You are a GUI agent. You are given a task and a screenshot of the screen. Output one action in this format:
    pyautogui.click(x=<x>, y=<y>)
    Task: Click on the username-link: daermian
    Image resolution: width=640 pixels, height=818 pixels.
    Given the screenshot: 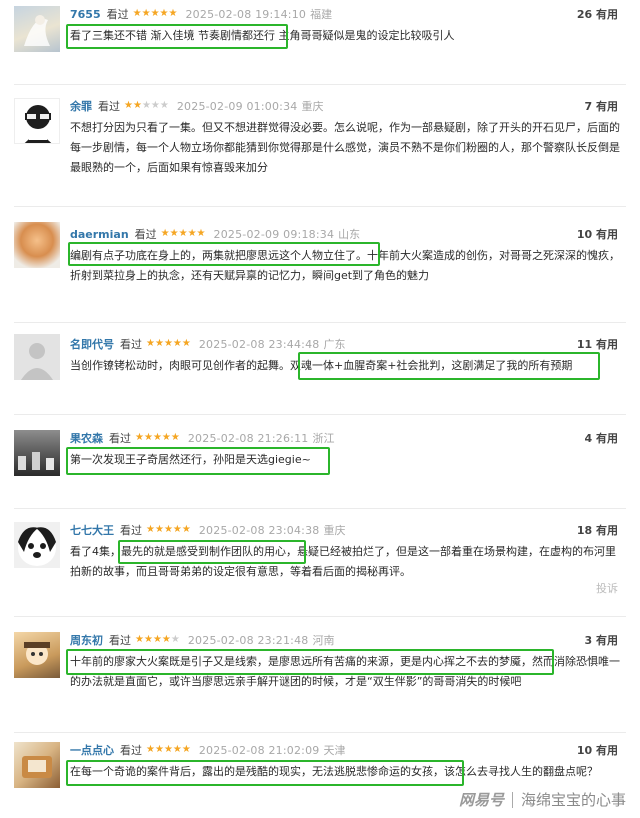 What is the action you would take?
    pyautogui.click(x=99, y=234)
    